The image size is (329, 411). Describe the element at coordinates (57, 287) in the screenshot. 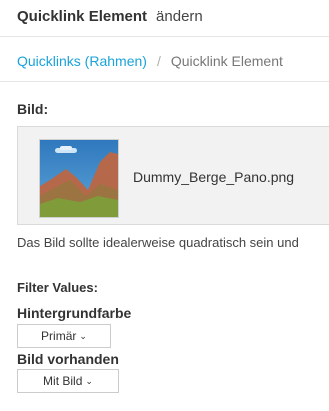

I see `filter-values-heading: Filter Values:` at that location.